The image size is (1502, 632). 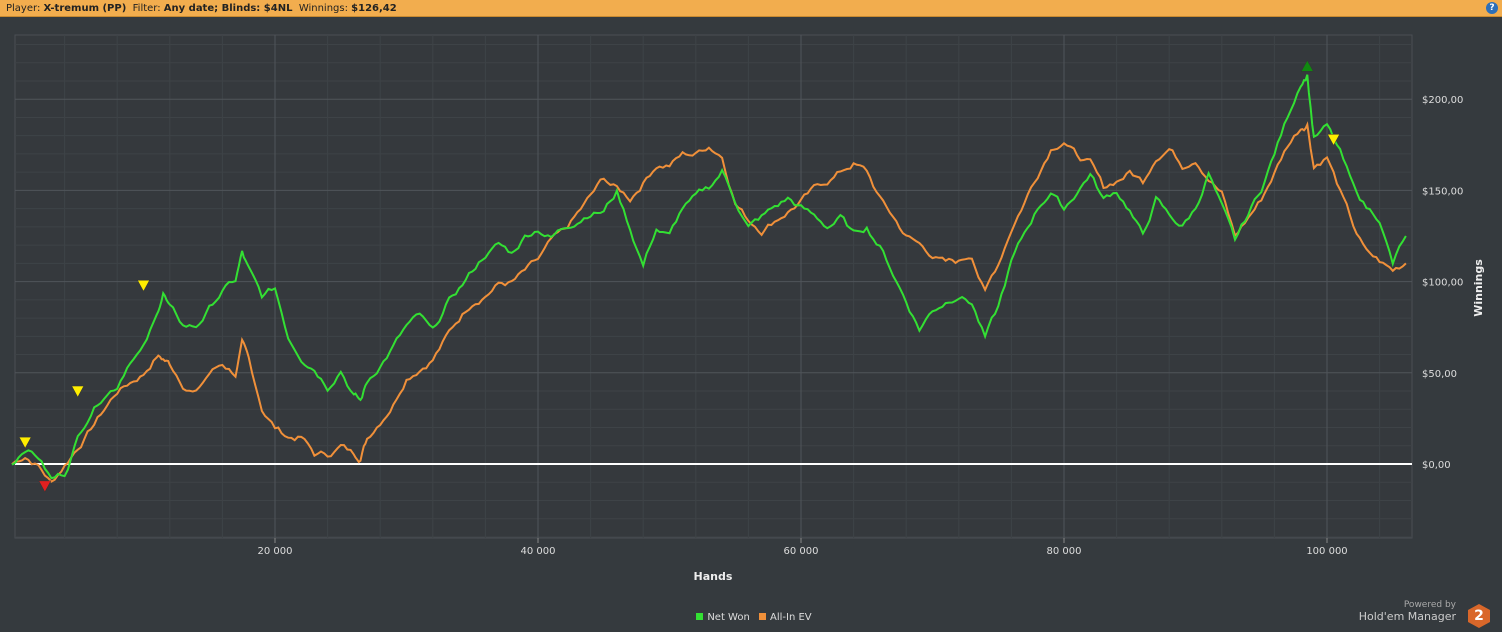 I want to click on legend-net-won: Net Won, so click(x=728, y=617).